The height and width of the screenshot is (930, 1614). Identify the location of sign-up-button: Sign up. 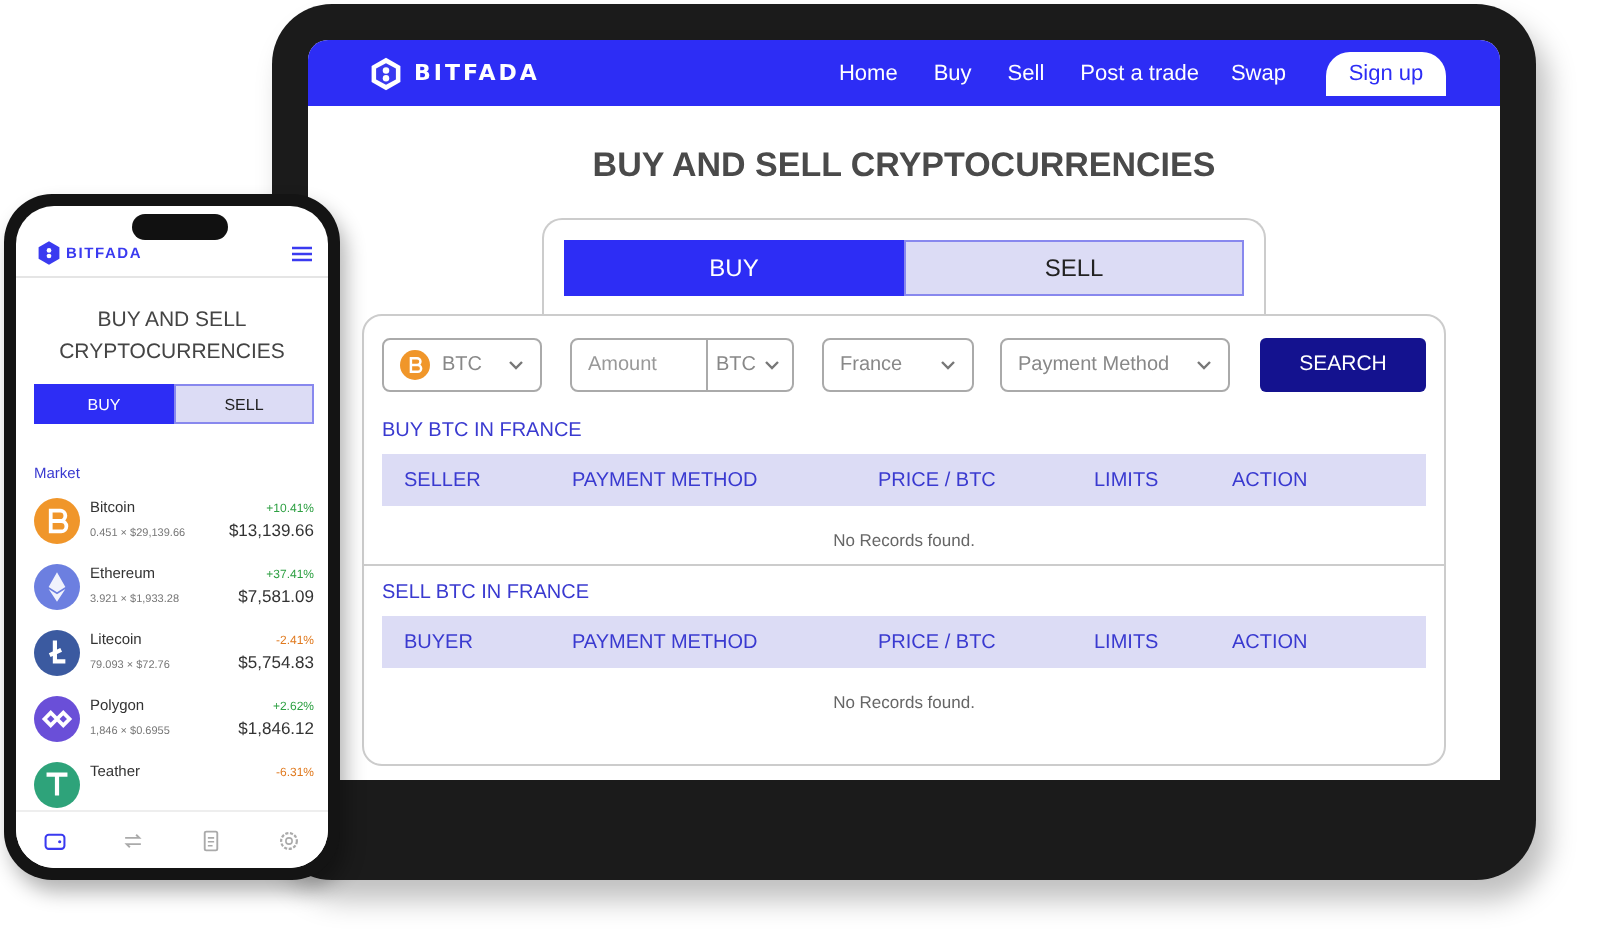
(1386, 73).